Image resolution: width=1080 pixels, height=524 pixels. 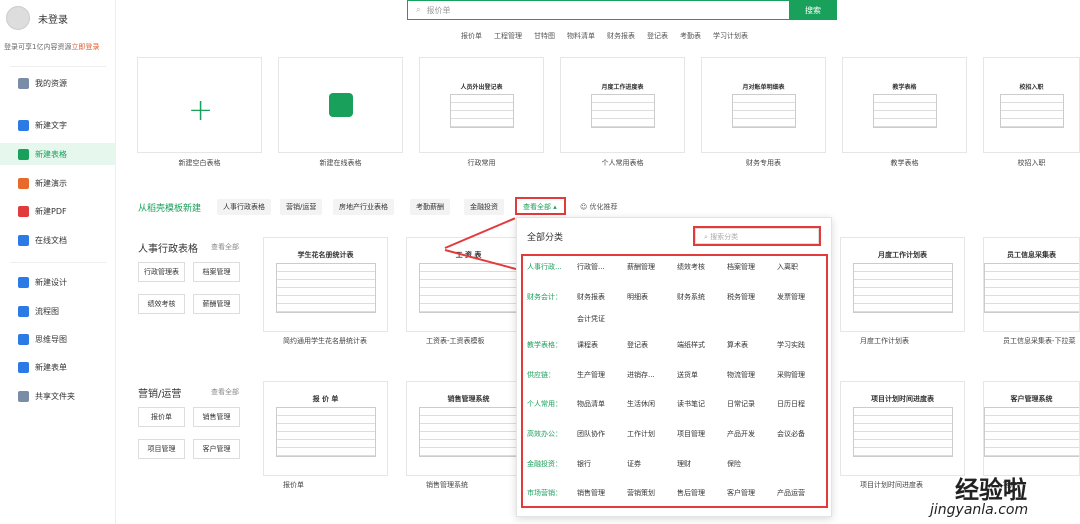 What do you see at coordinates (481, 105) in the screenshot?
I see `template-card-2: 人员外出登记表` at bounding box center [481, 105].